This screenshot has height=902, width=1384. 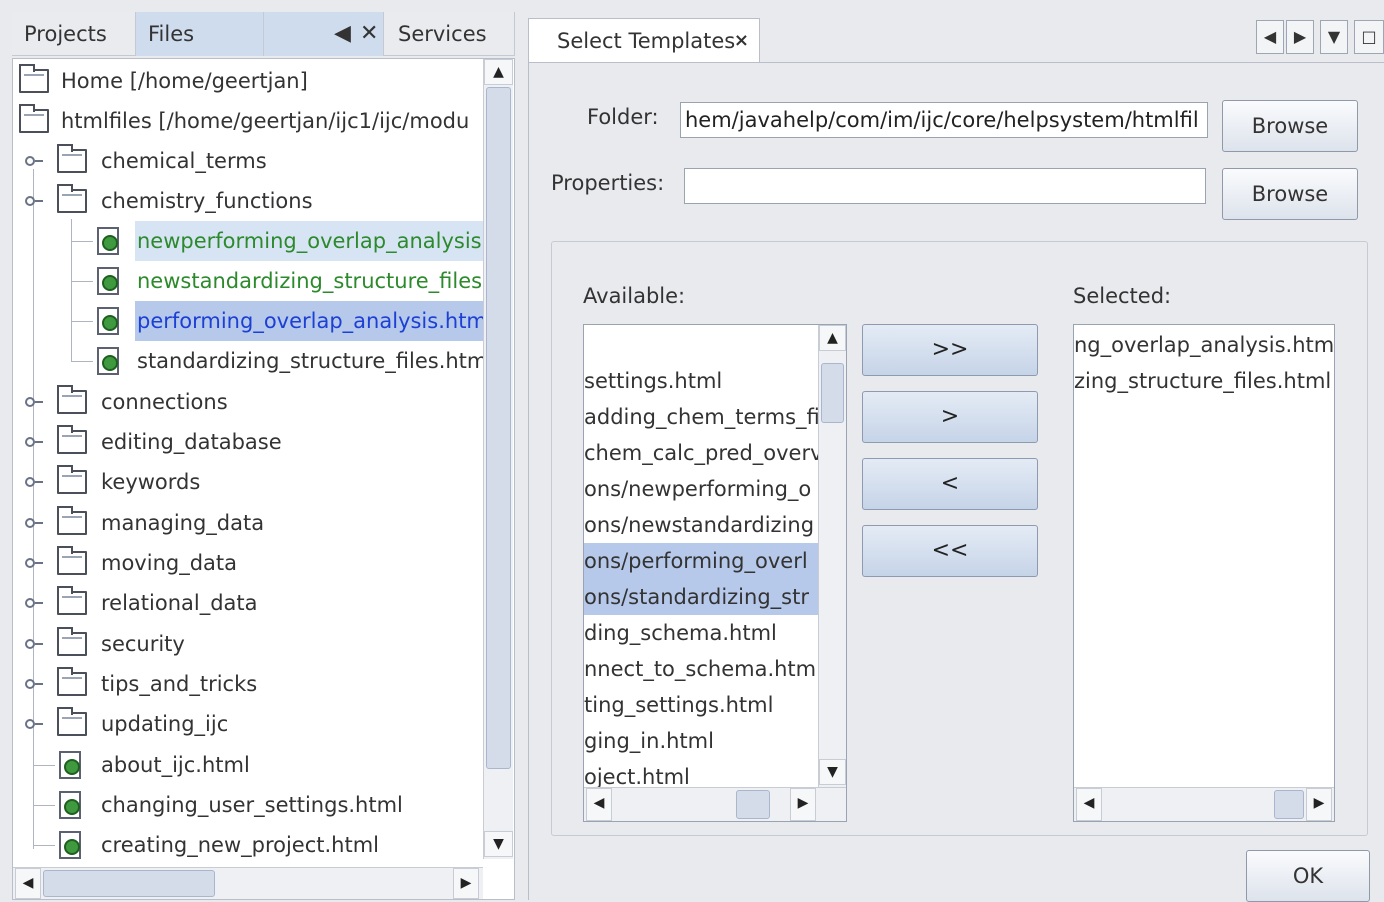 What do you see at coordinates (701, 633) in the screenshot?
I see `list-item: ding_schema.html` at bounding box center [701, 633].